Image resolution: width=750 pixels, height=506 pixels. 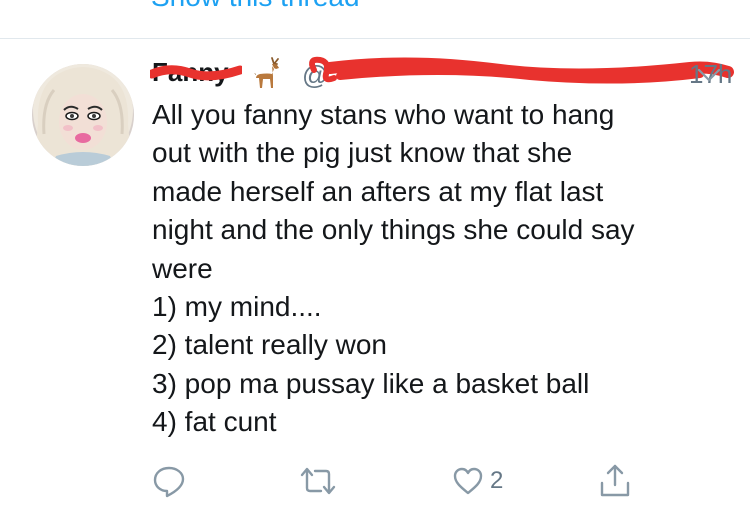 I want to click on divider, so click(x=375, y=38).